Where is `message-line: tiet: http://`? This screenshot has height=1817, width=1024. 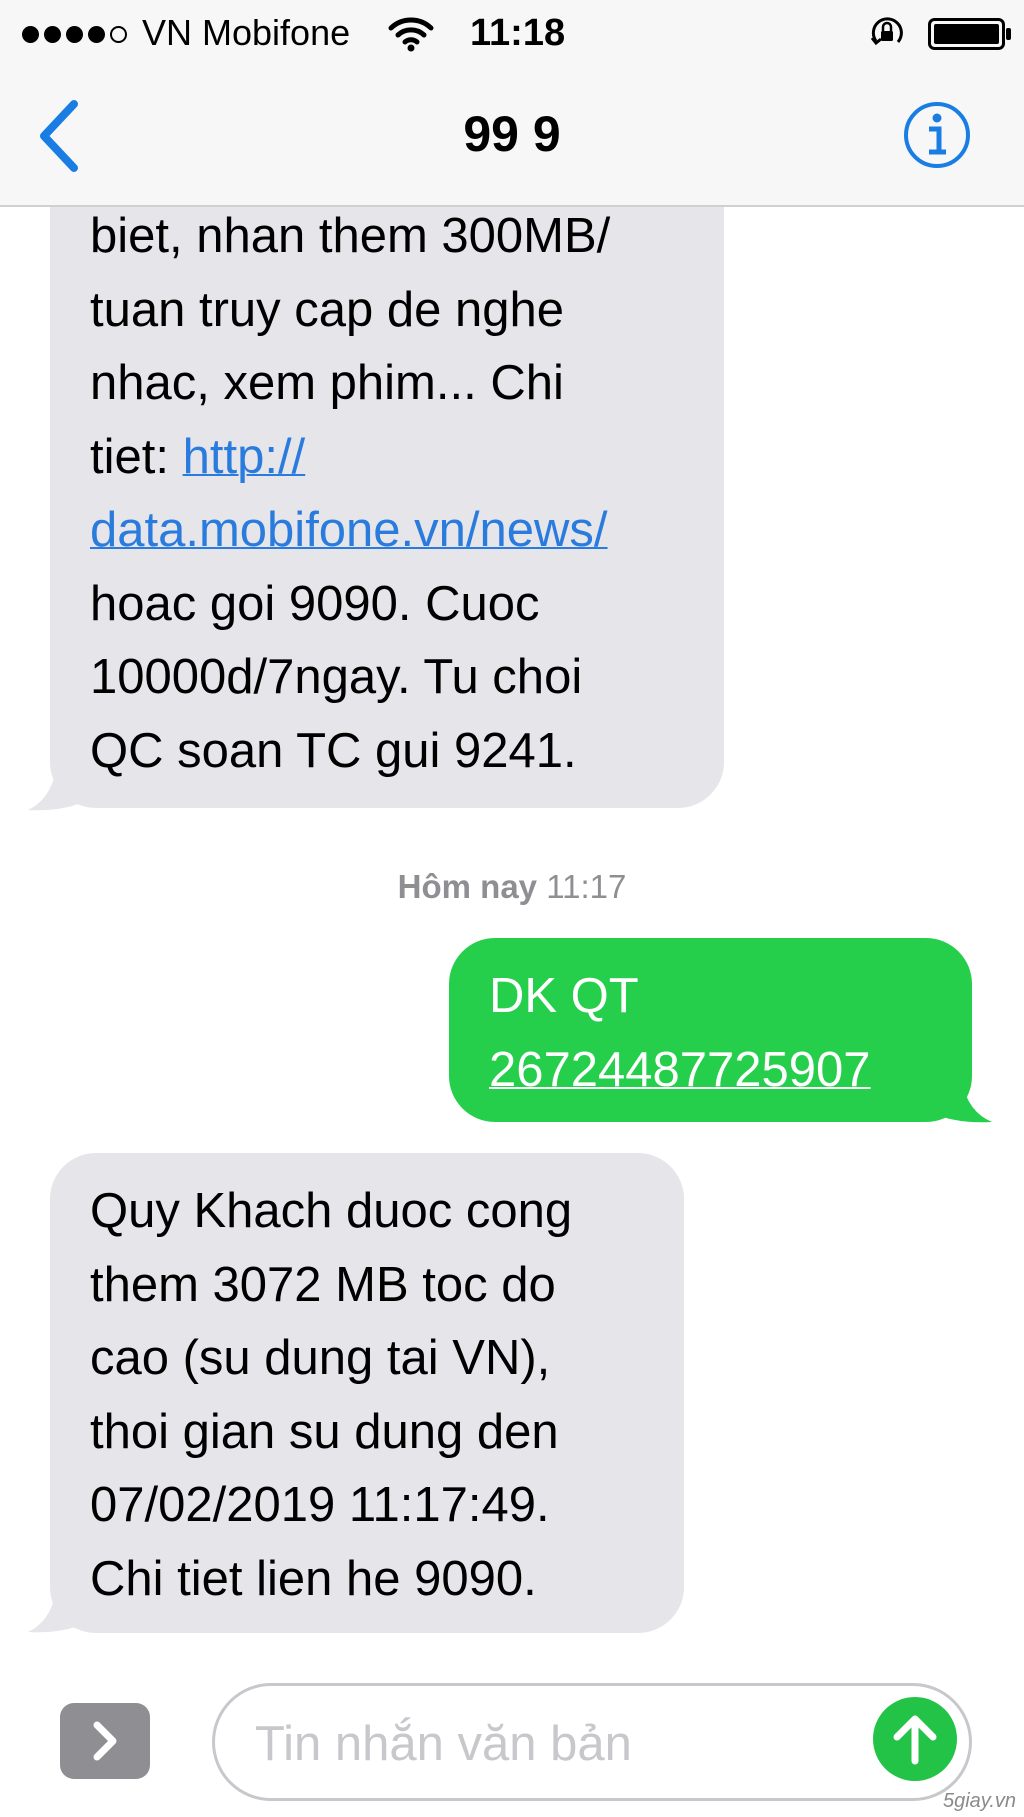
message-line: tiet: http:// is located at coordinates (407, 458).